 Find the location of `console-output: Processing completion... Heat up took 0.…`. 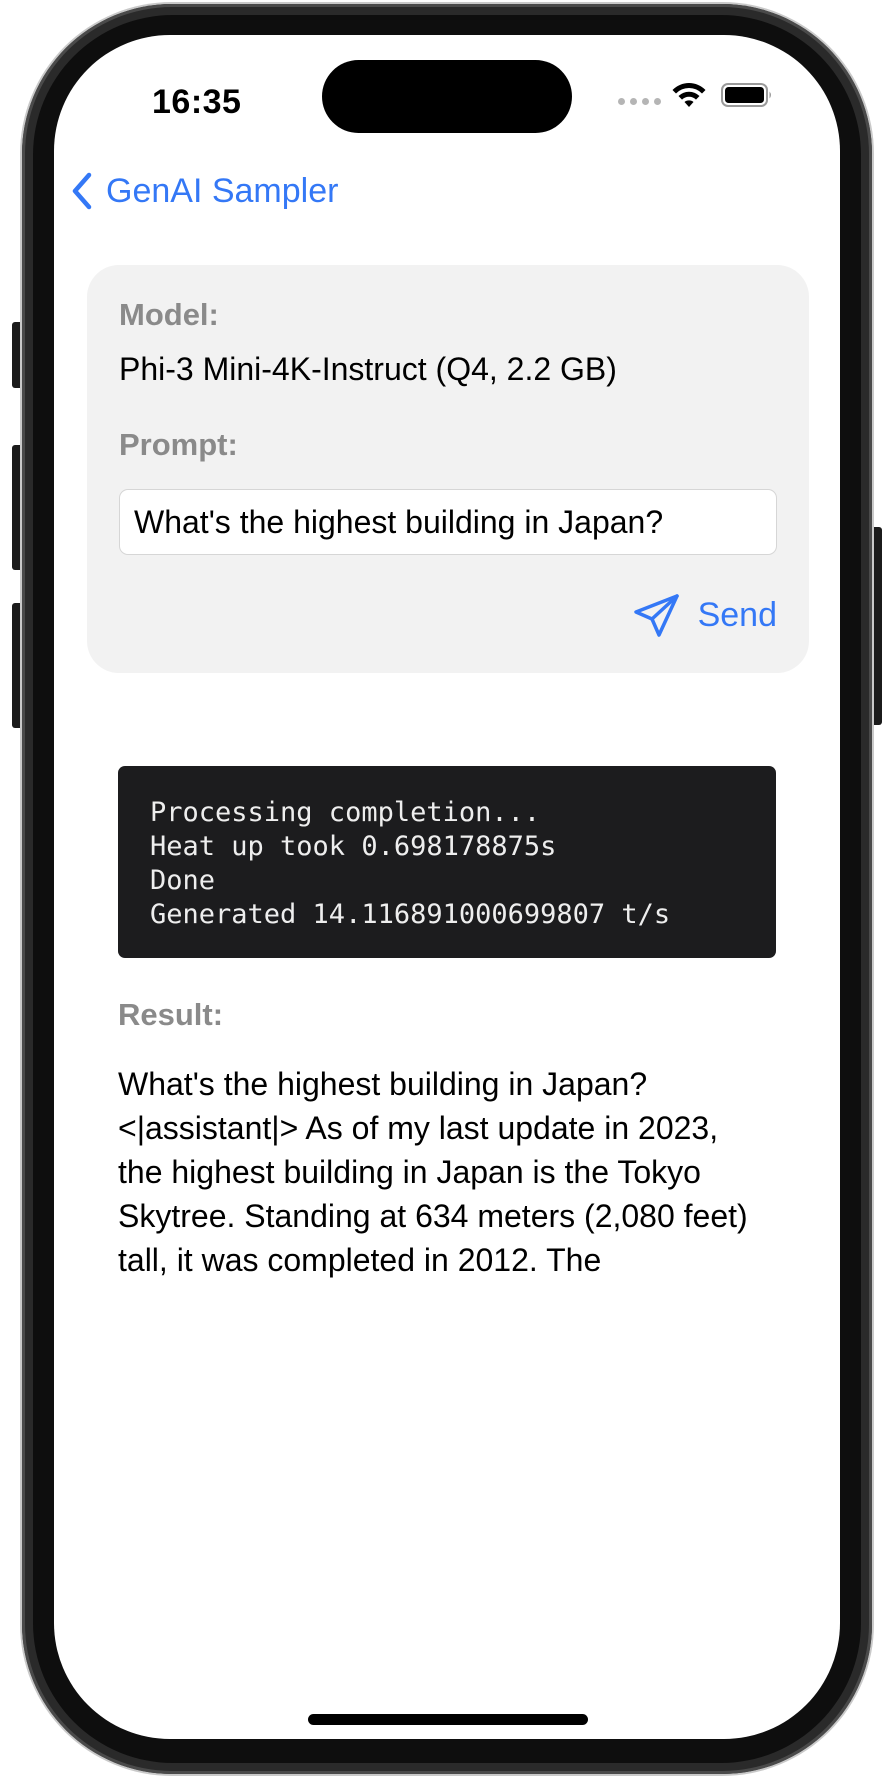

console-output: Processing completion... Heat up took 0.… is located at coordinates (447, 862).